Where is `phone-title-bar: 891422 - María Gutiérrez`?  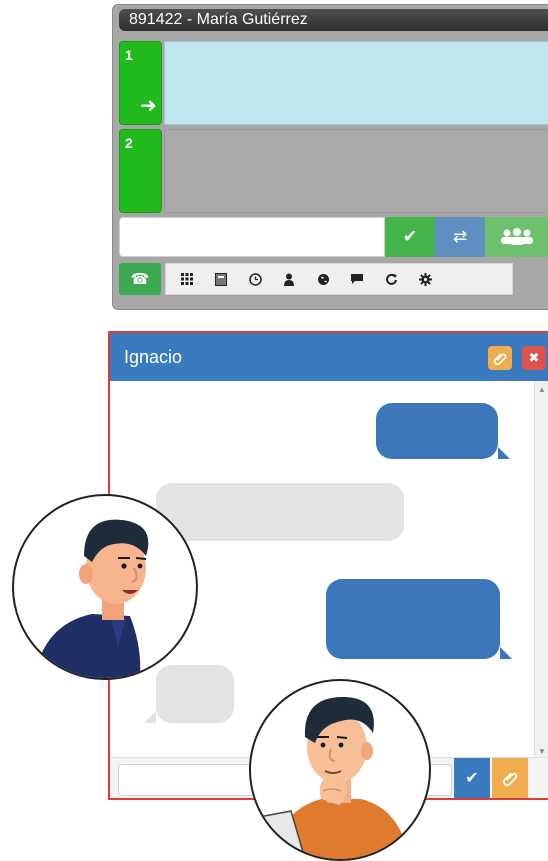
phone-title-bar: 891422 - María Gutiérrez is located at coordinates (333, 20).